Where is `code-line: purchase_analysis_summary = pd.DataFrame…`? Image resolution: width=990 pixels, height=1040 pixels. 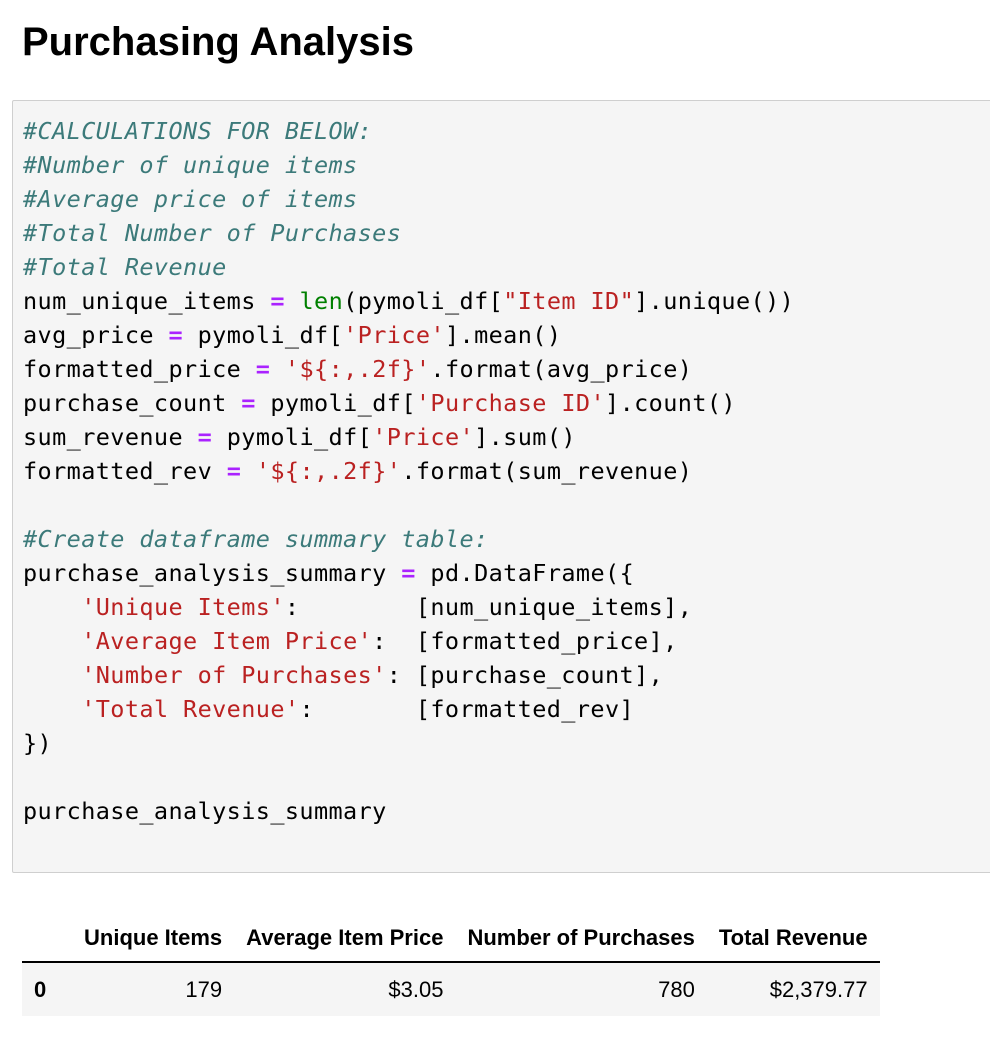 code-line: purchase_analysis_summary = pd.DataFrame… is located at coordinates (329, 573).